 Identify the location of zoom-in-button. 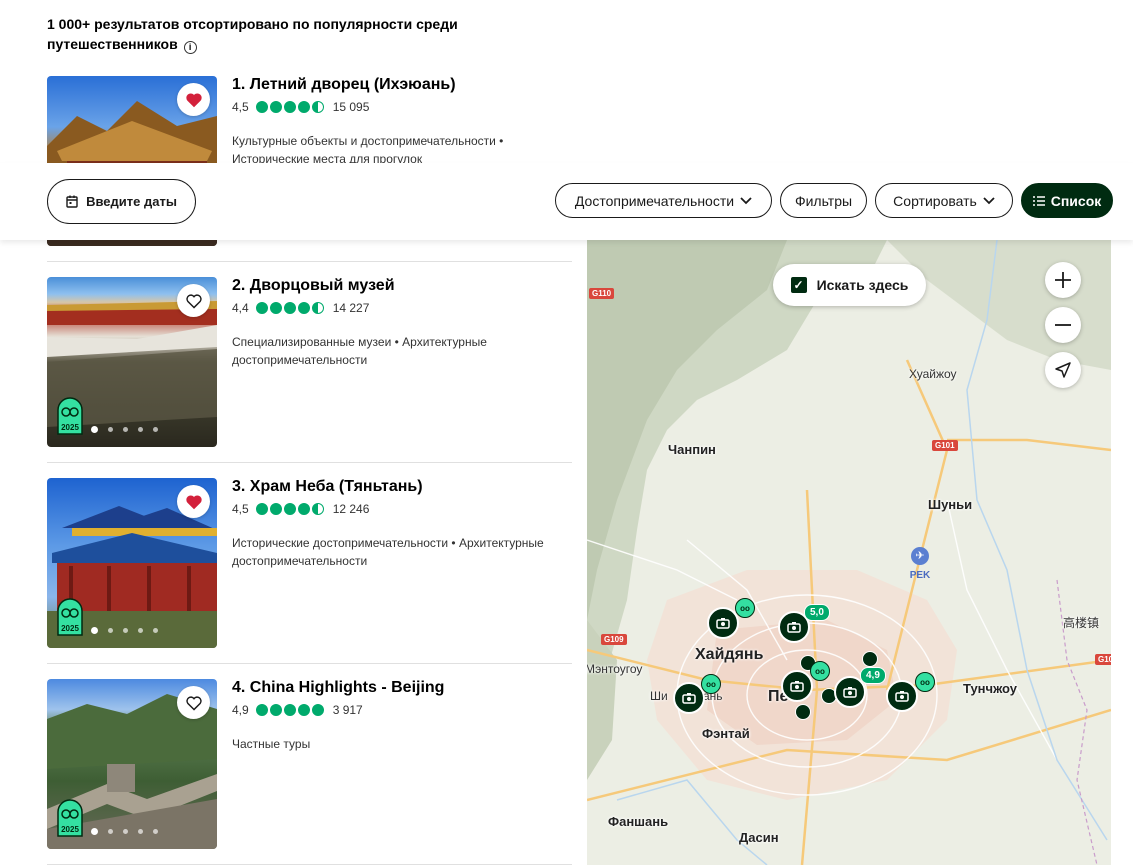
(1063, 280).